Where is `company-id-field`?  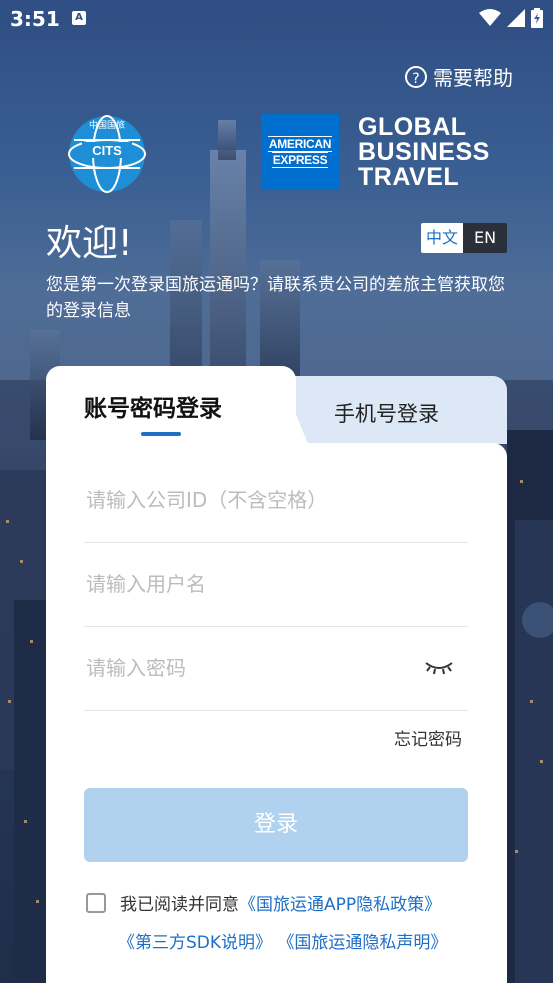
company-id-field is located at coordinates (276, 501).